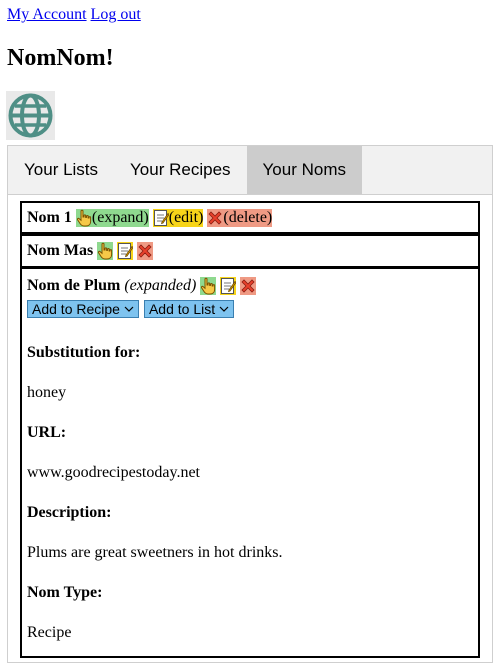 The image size is (500, 670). Describe the element at coordinates (304, 170) in the screenshot. I see `tab-your-noms: Your Noms` at that location.